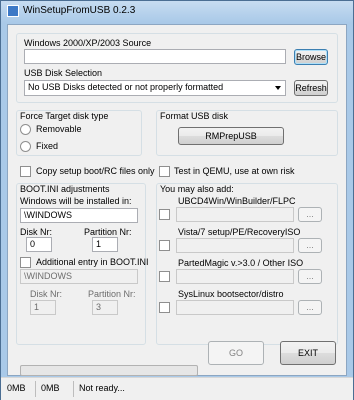 The height and width of the screenshot is (400, 354). I want to click on fixed-radio, so click(25, 146).